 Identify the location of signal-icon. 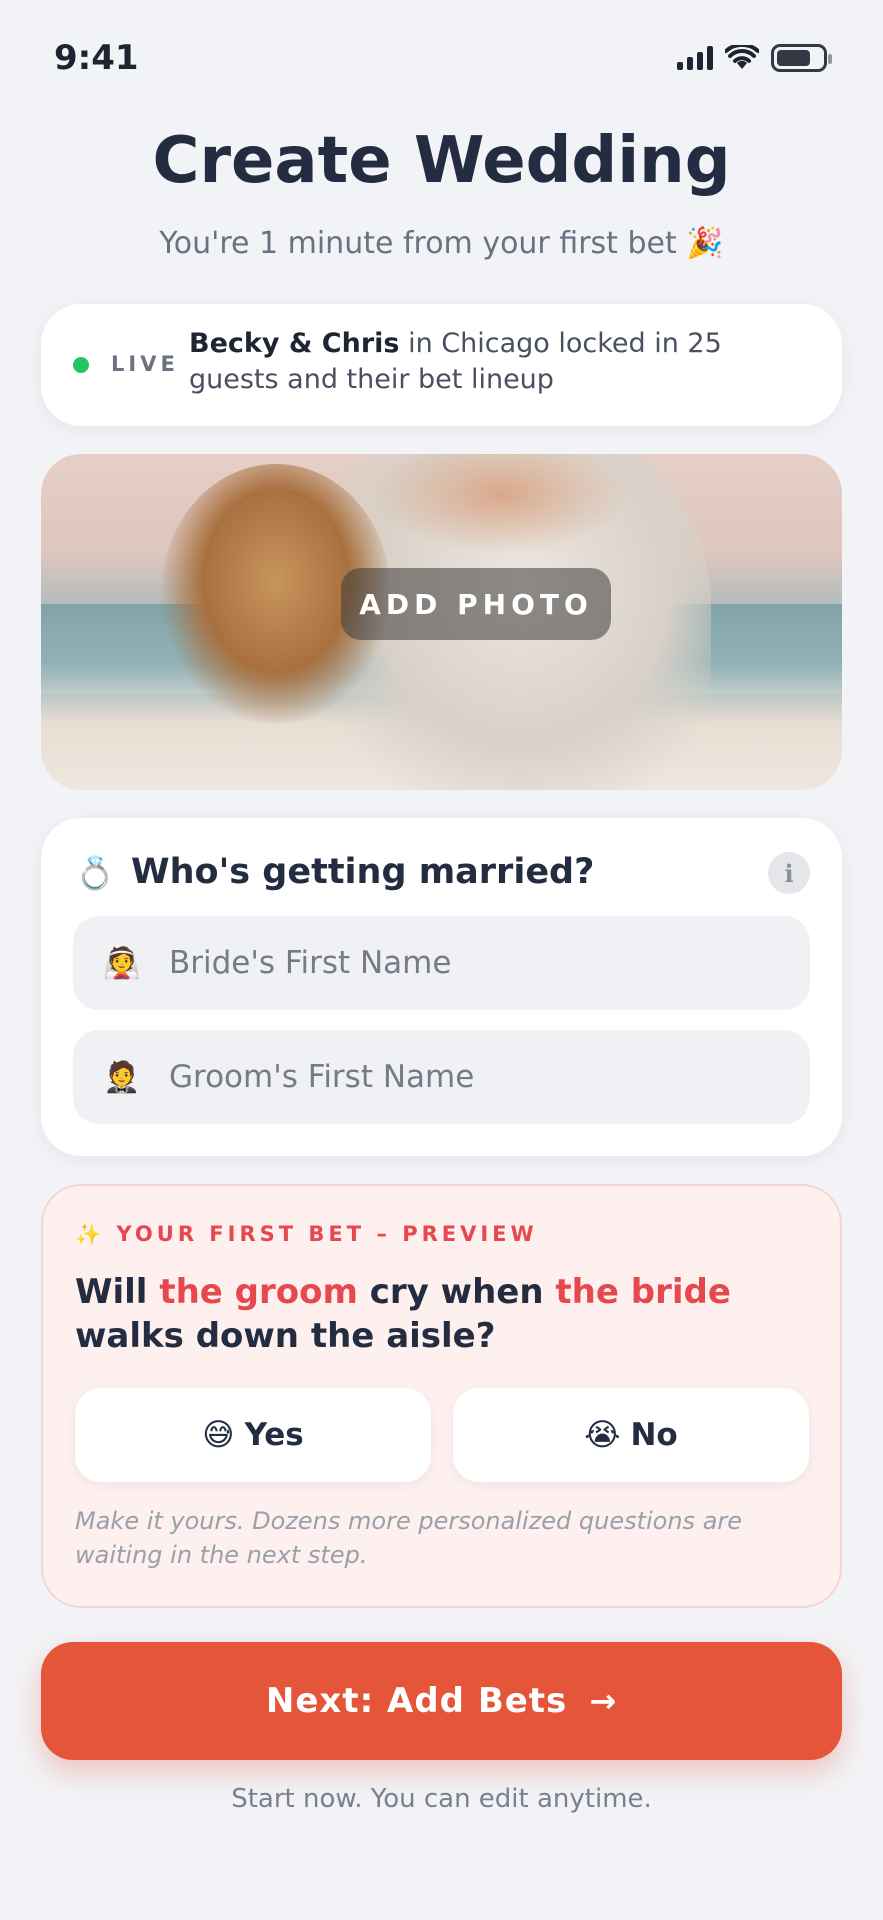
(695, 58).